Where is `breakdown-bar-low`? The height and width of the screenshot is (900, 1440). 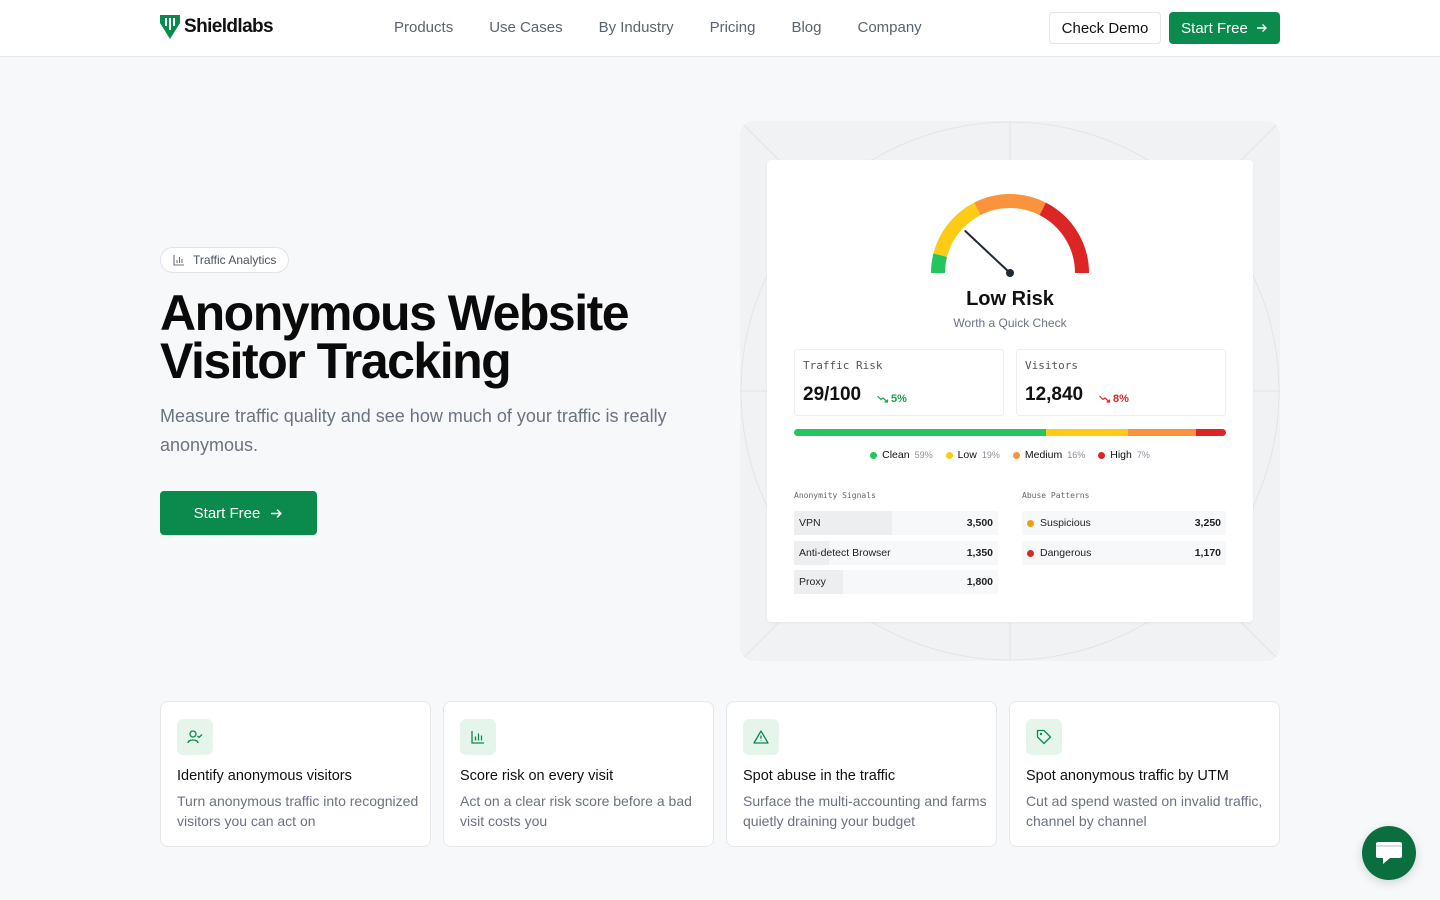
breakdown-bar-low is located at coordinates (1087, 432).